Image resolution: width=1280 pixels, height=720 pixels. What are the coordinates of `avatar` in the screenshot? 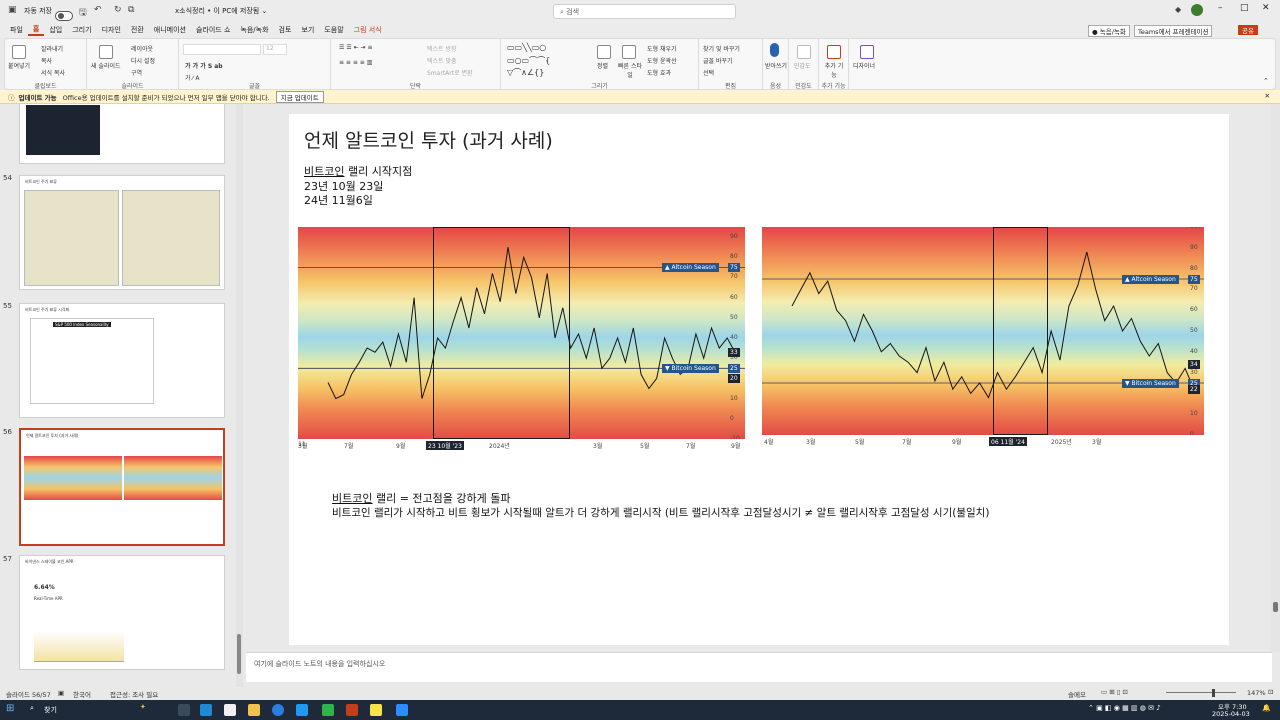 It's located at (1197, 10).